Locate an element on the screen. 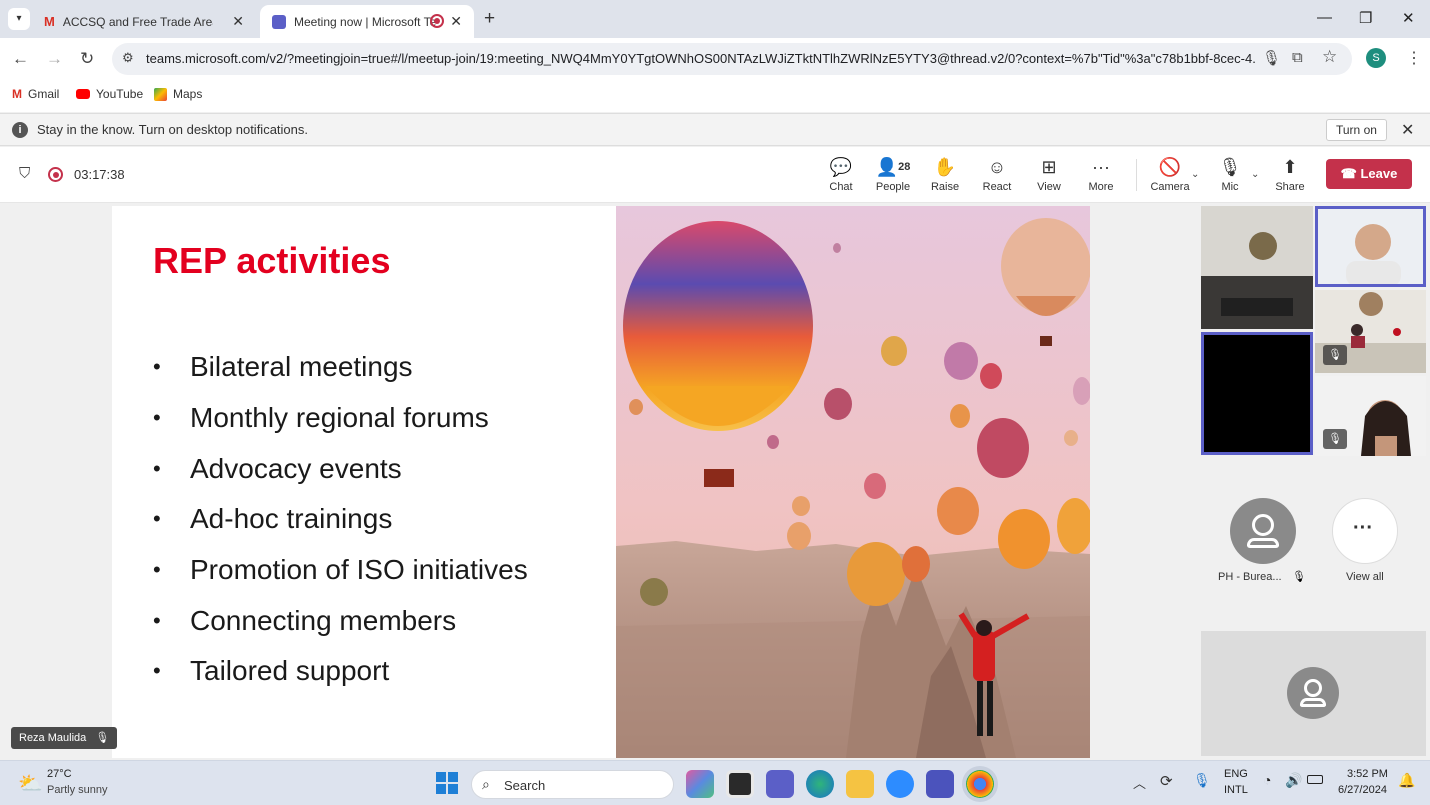 The width and height of the screenshot is (1430, 805). more-button: ··· More is located at coordinates (1101, 174).